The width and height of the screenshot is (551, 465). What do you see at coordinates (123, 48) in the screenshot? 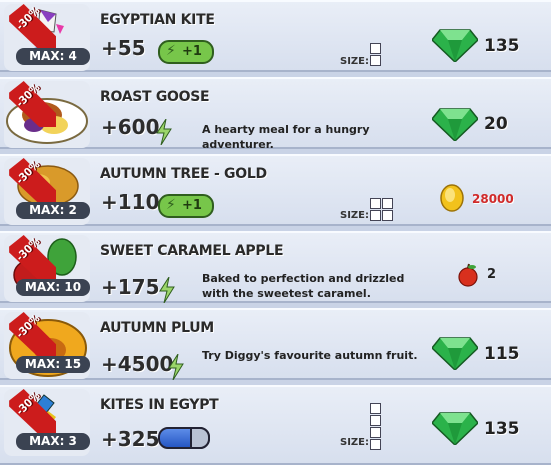
I see `energy-amount: +55` at bounding box center [123, 48].